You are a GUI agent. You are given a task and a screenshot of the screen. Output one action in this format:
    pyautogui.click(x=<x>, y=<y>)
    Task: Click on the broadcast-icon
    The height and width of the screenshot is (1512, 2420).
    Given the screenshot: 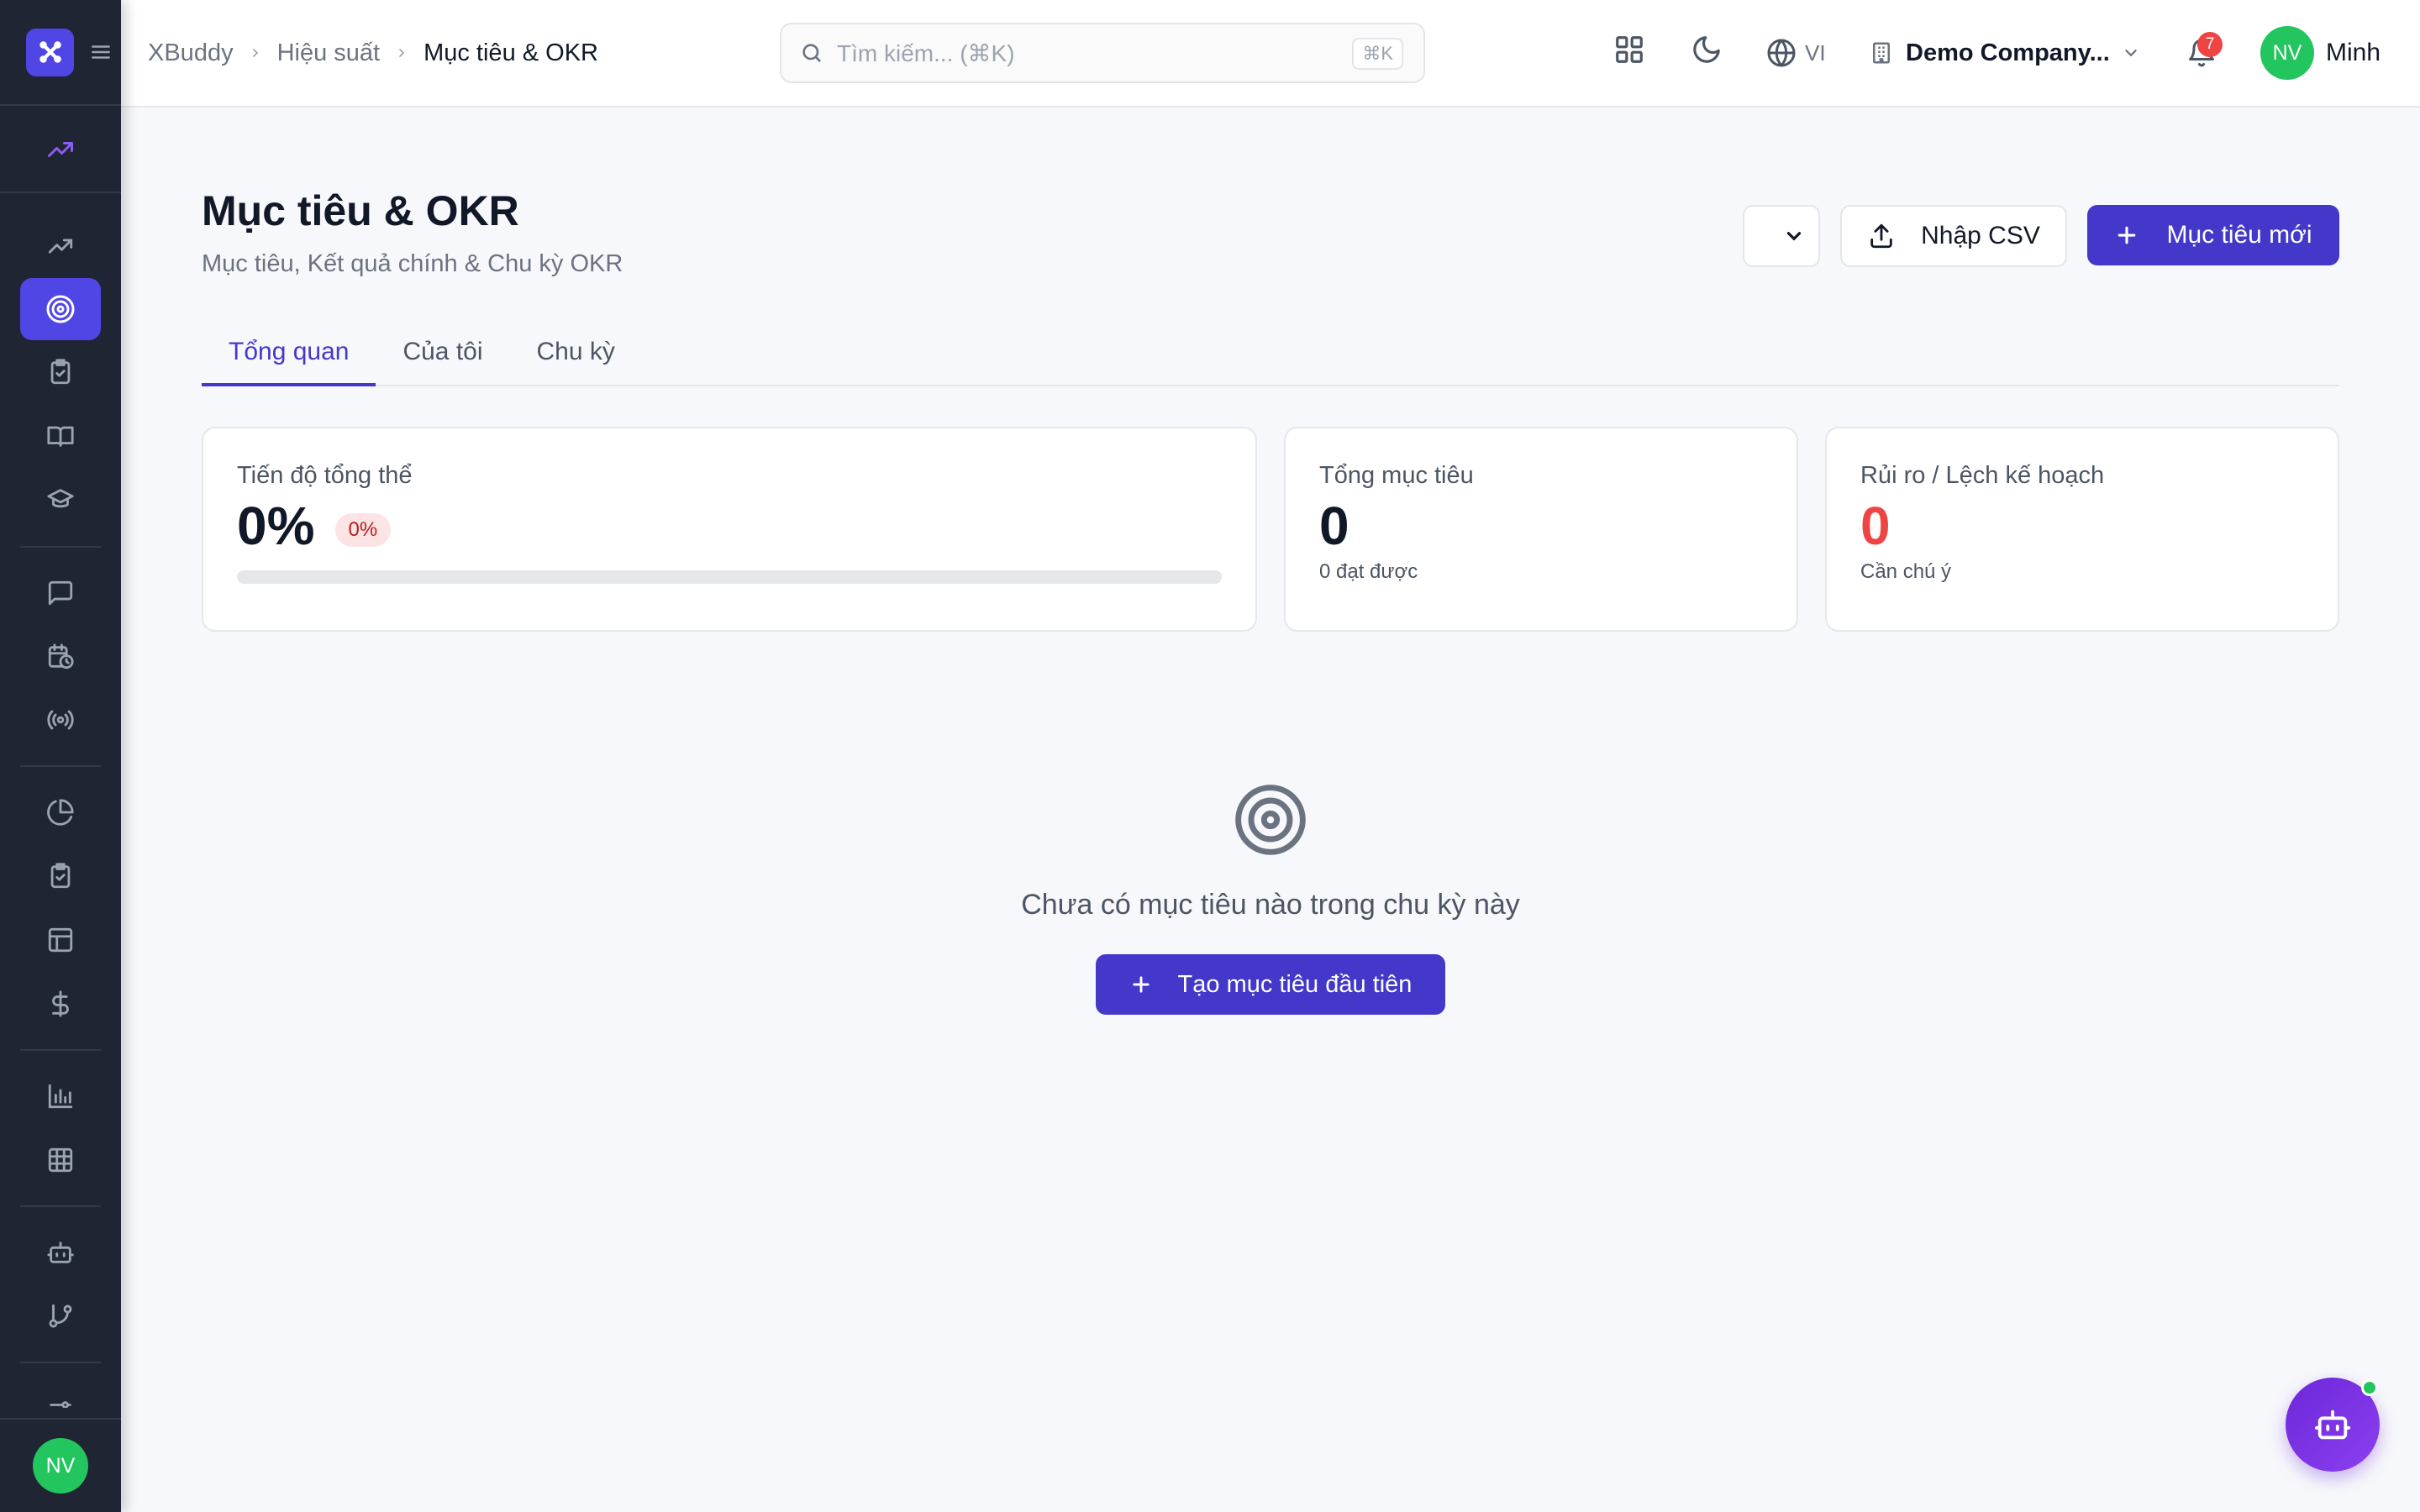 What is the action you would take?
    pyautogui.click(x=60, y=720)
    